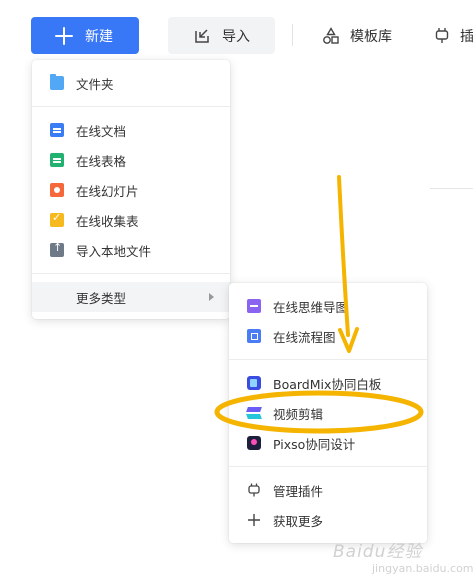 The width and height of the screenshot is (473, 585). Describe the element at coordinates (343, 256) in the screenshot. I see `annotation-arrow` at that location.